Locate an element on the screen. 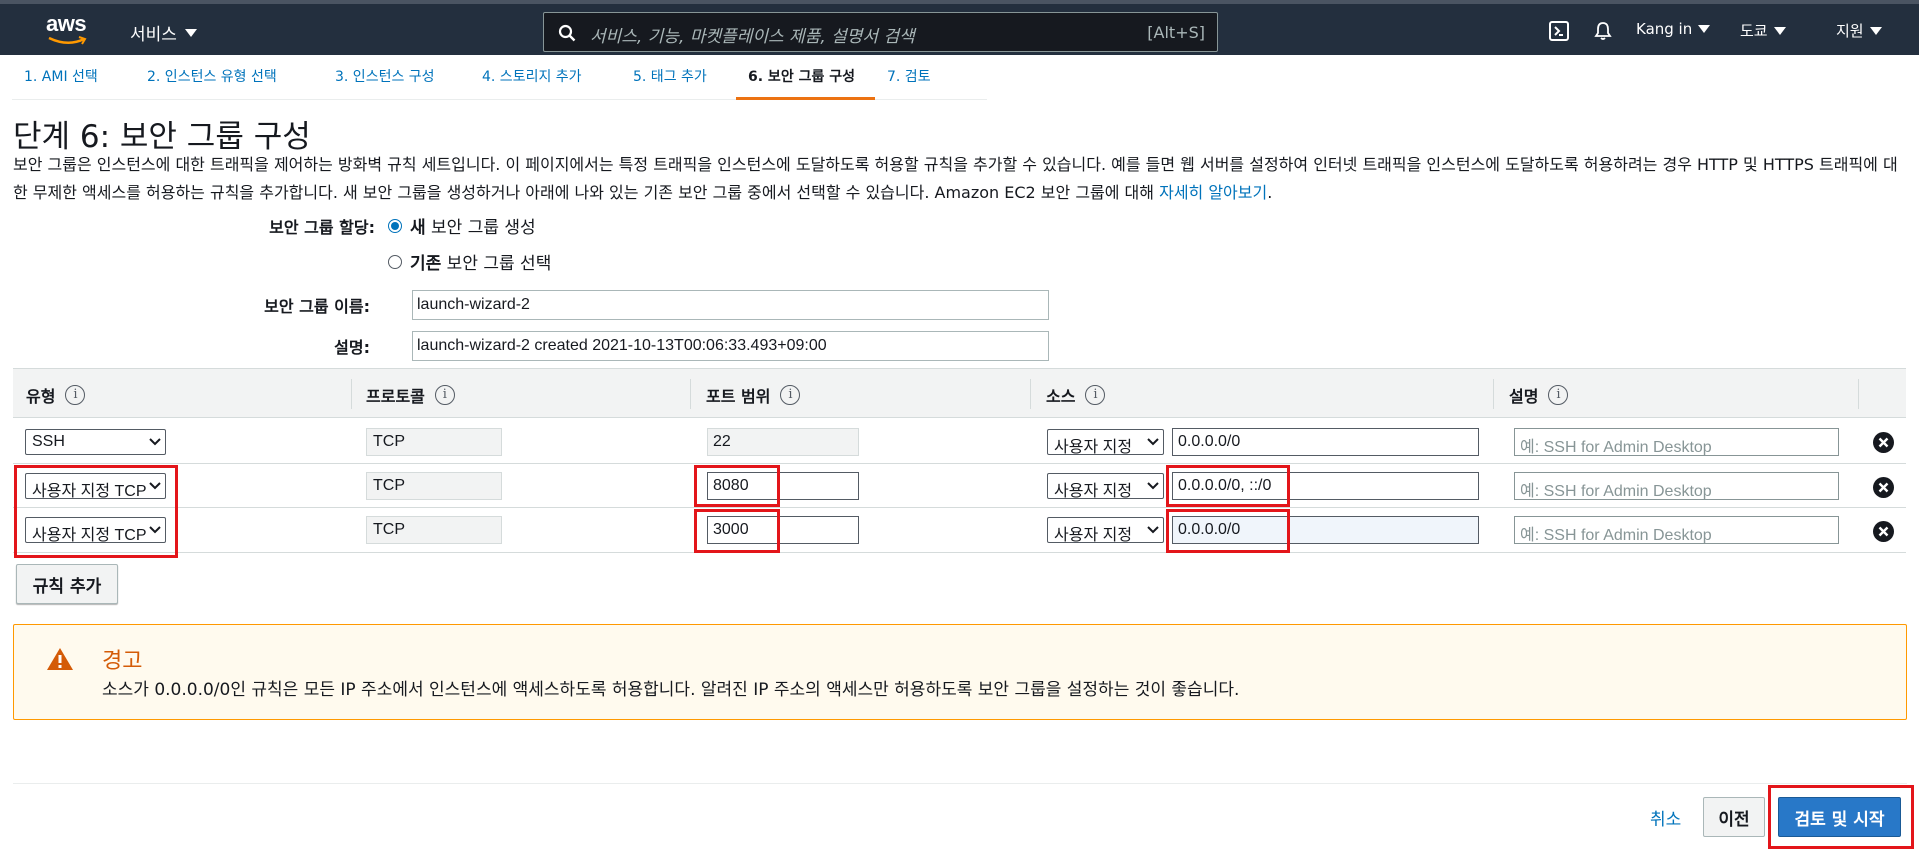  tab-review: 7. 검토 is located at coordinates (931, 85).